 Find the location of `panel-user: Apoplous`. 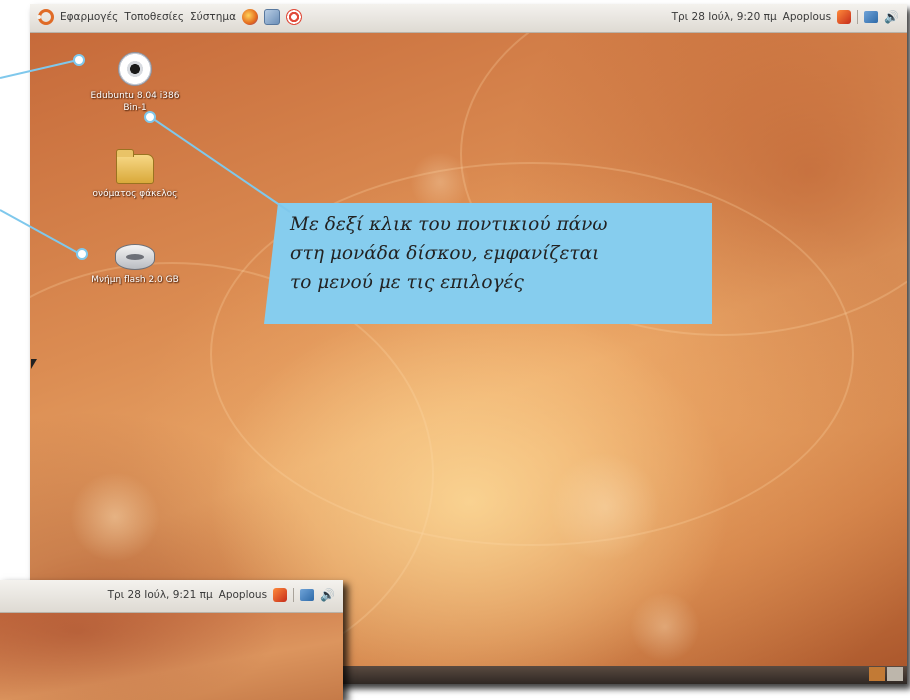

panel-user: Apoplous is located at coordinates (807, 17).